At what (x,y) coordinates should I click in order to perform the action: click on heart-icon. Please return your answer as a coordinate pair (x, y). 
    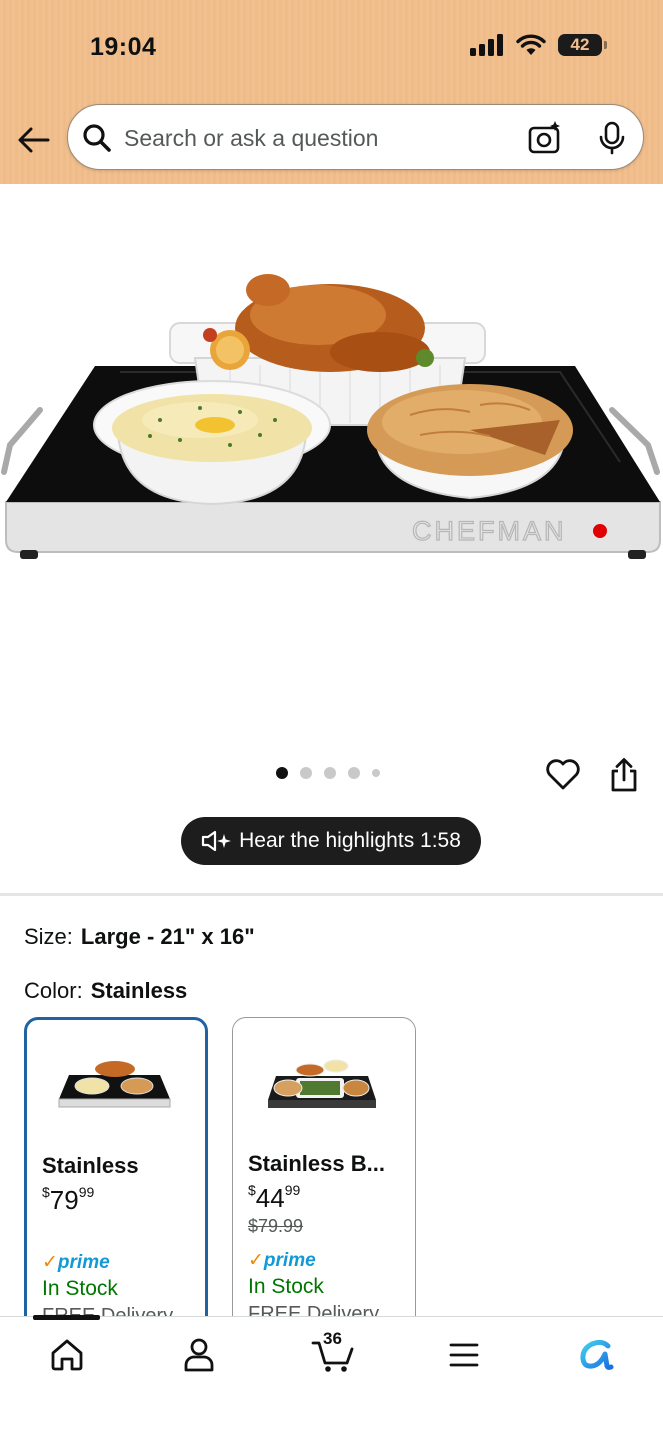
    Looking at the image, I should click on (563, 774).